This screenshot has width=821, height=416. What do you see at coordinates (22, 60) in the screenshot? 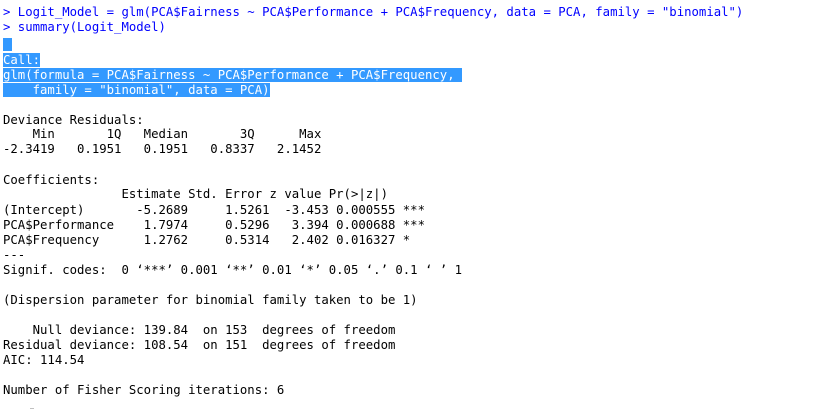
I see `call-heading: Call:` at bounding box center [22, 60].